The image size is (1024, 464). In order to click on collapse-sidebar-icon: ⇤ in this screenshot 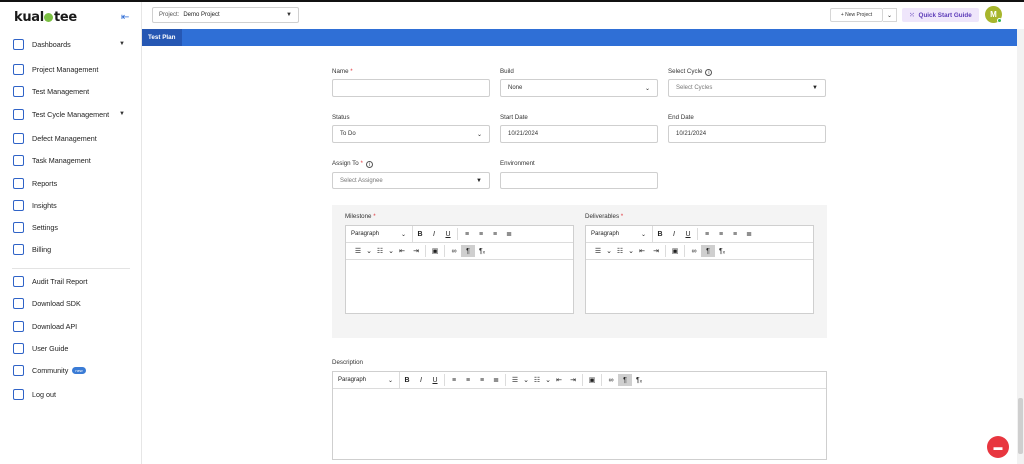, I will do `click(125, 17)`.